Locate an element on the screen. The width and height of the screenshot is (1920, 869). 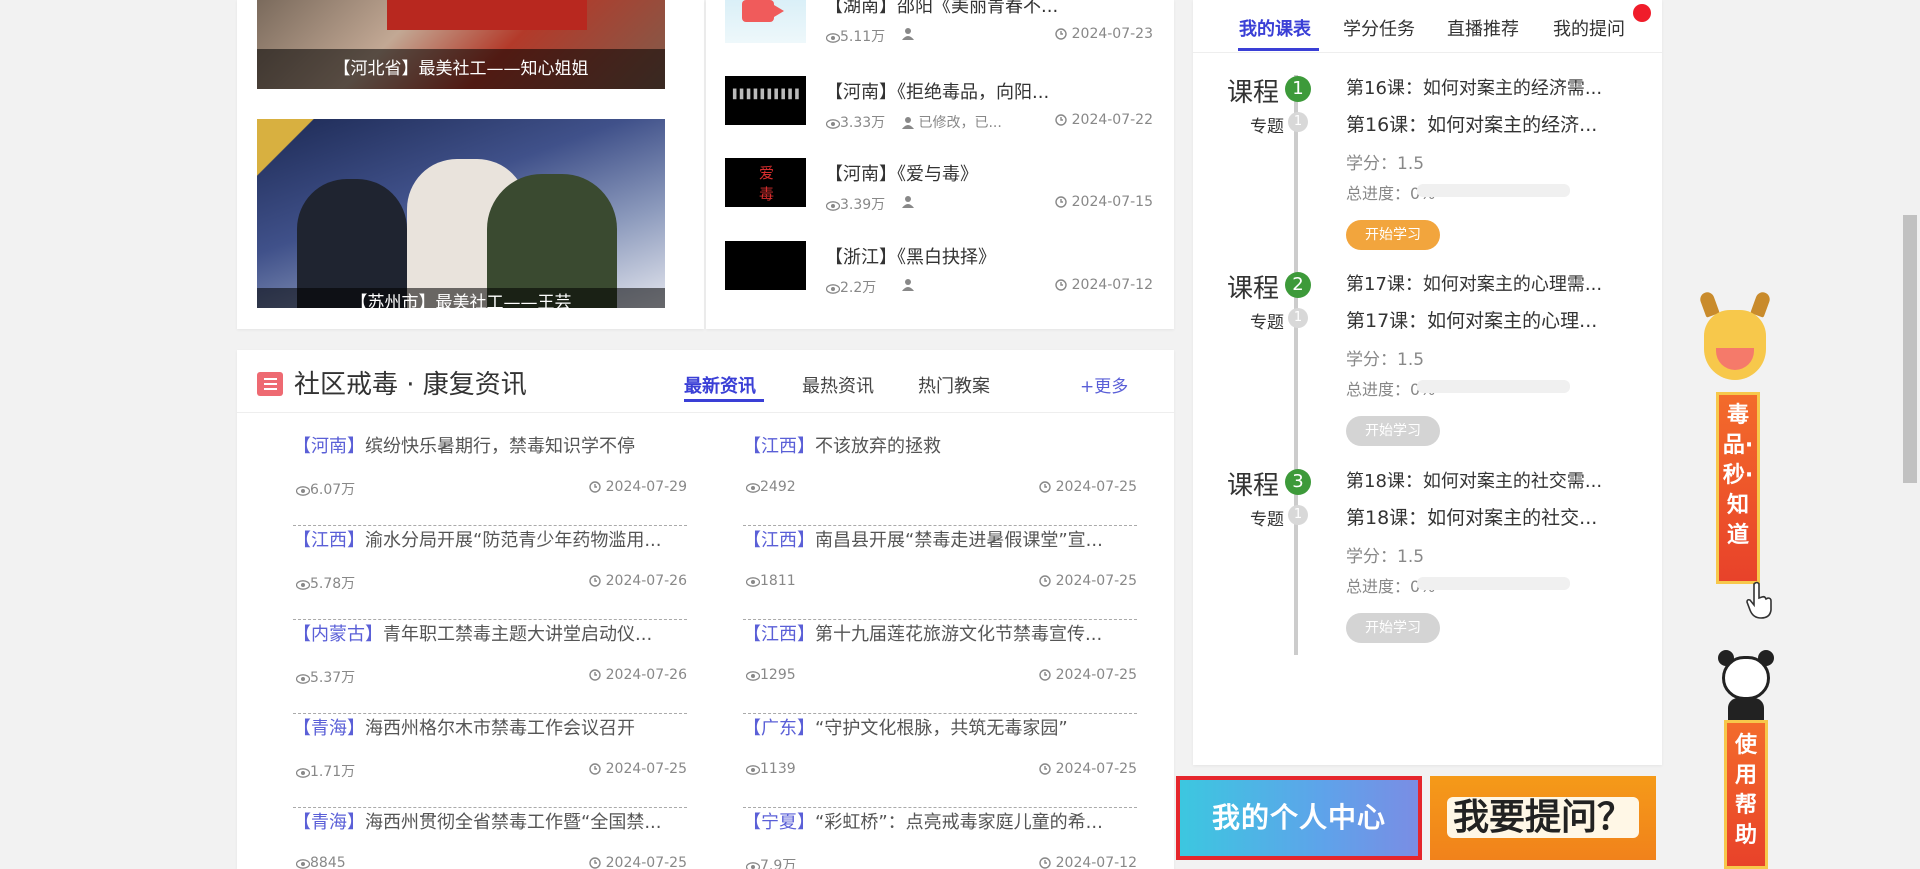
video-item: 爱毒 【河南】《爱与毒》 3.39万 2024-07-15 is located at coordinates (940, 193).